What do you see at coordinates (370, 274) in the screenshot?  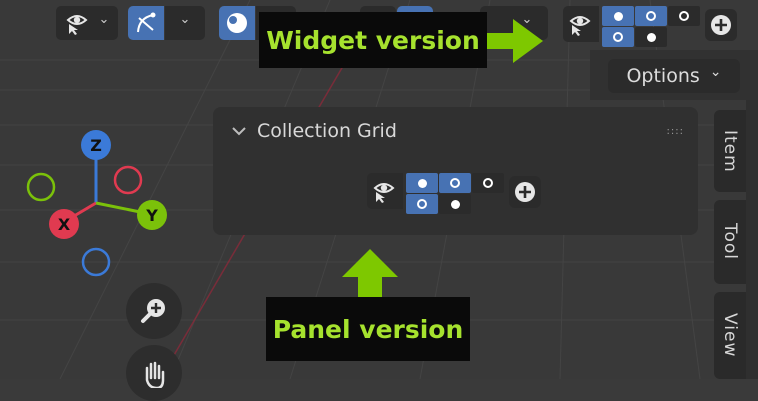 I see `arrow-up-icon` at bounding box center [370, 274].